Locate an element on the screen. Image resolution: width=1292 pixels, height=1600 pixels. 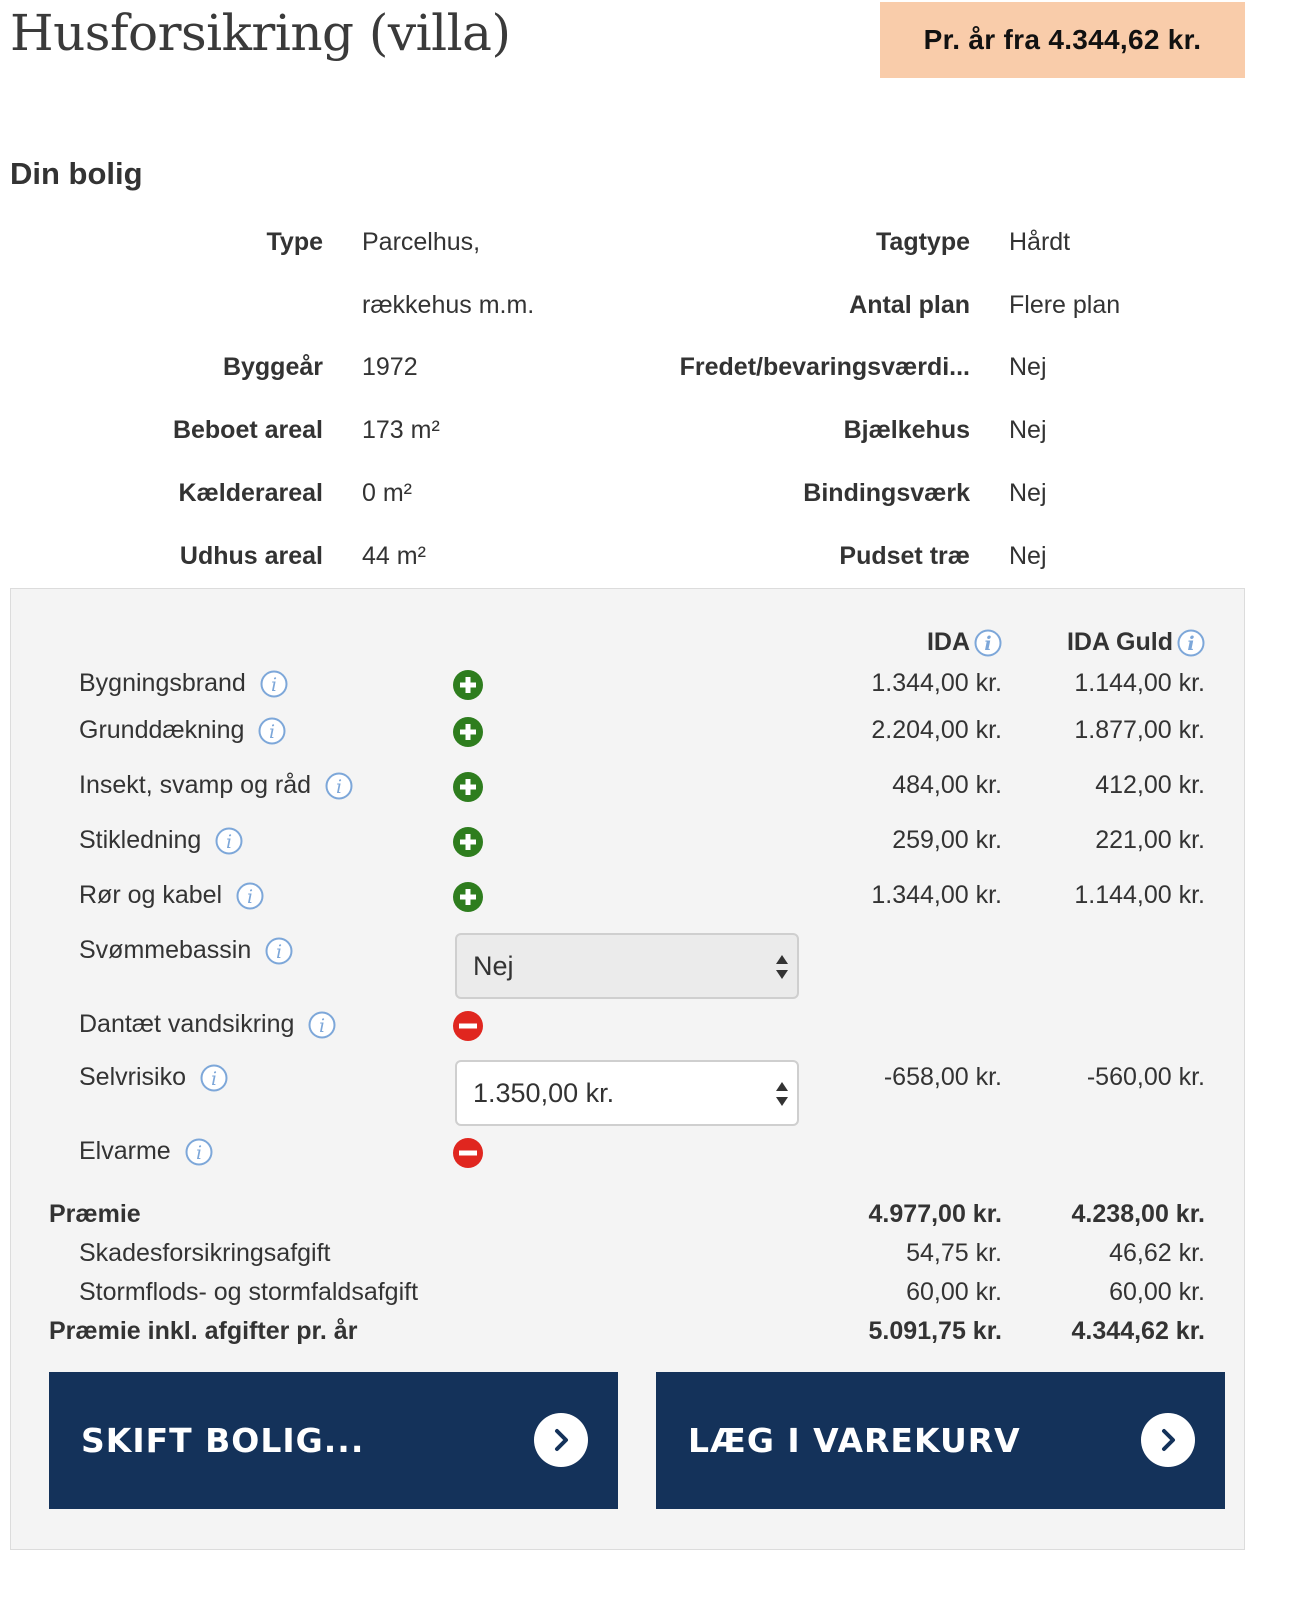
detail-label: Byggeår is located at coordinates (272, 366).